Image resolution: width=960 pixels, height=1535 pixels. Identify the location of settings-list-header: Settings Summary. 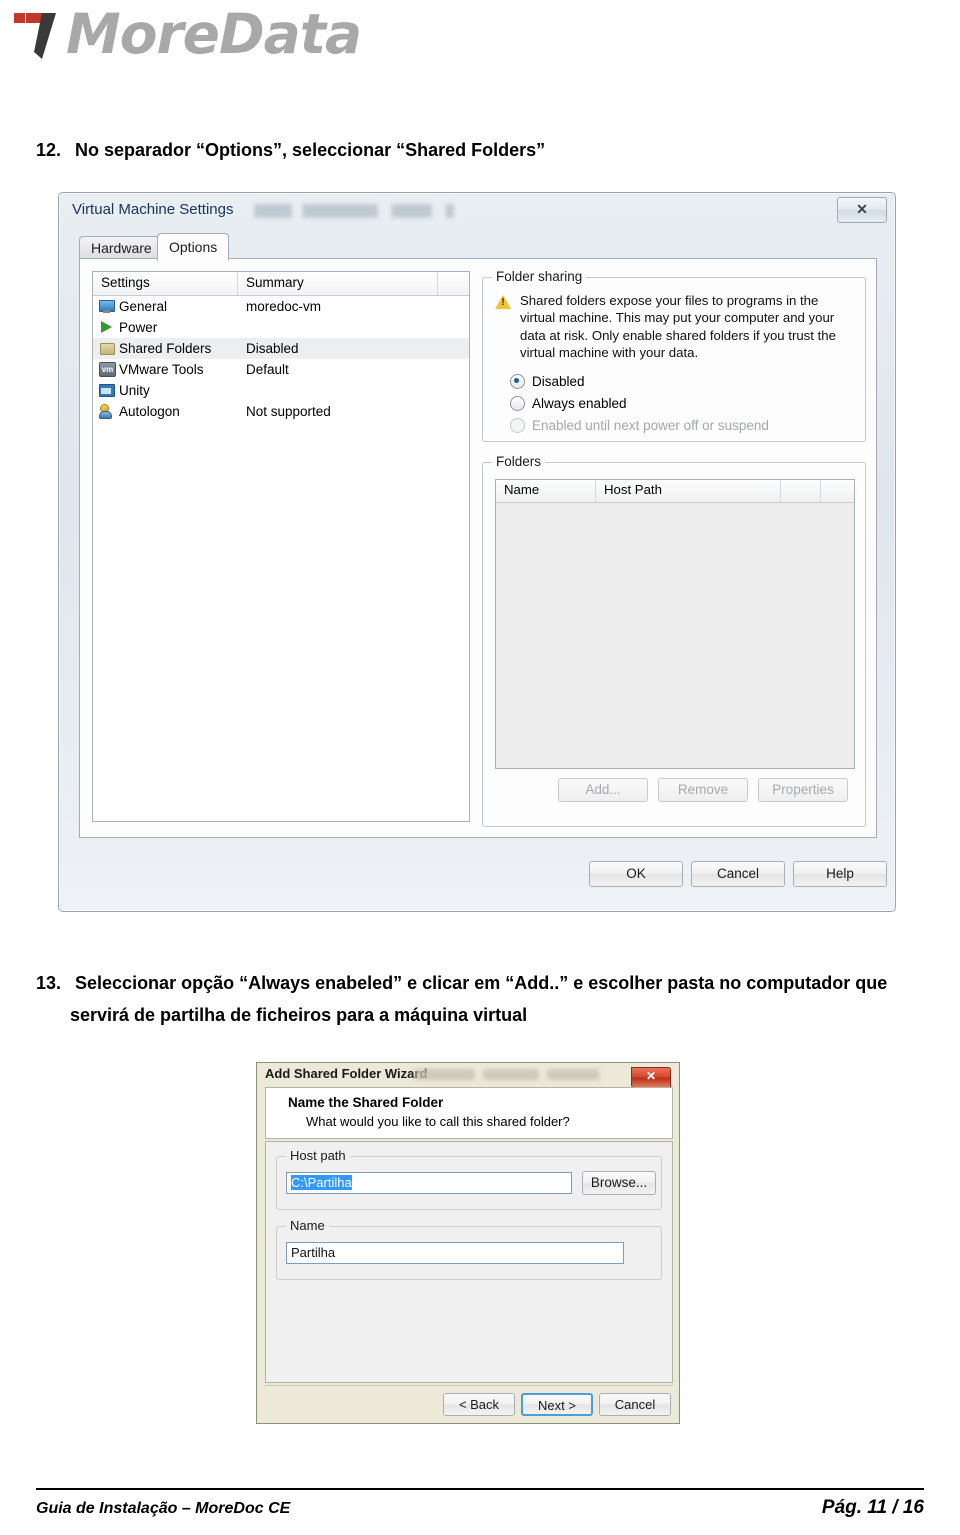
(281, 284).